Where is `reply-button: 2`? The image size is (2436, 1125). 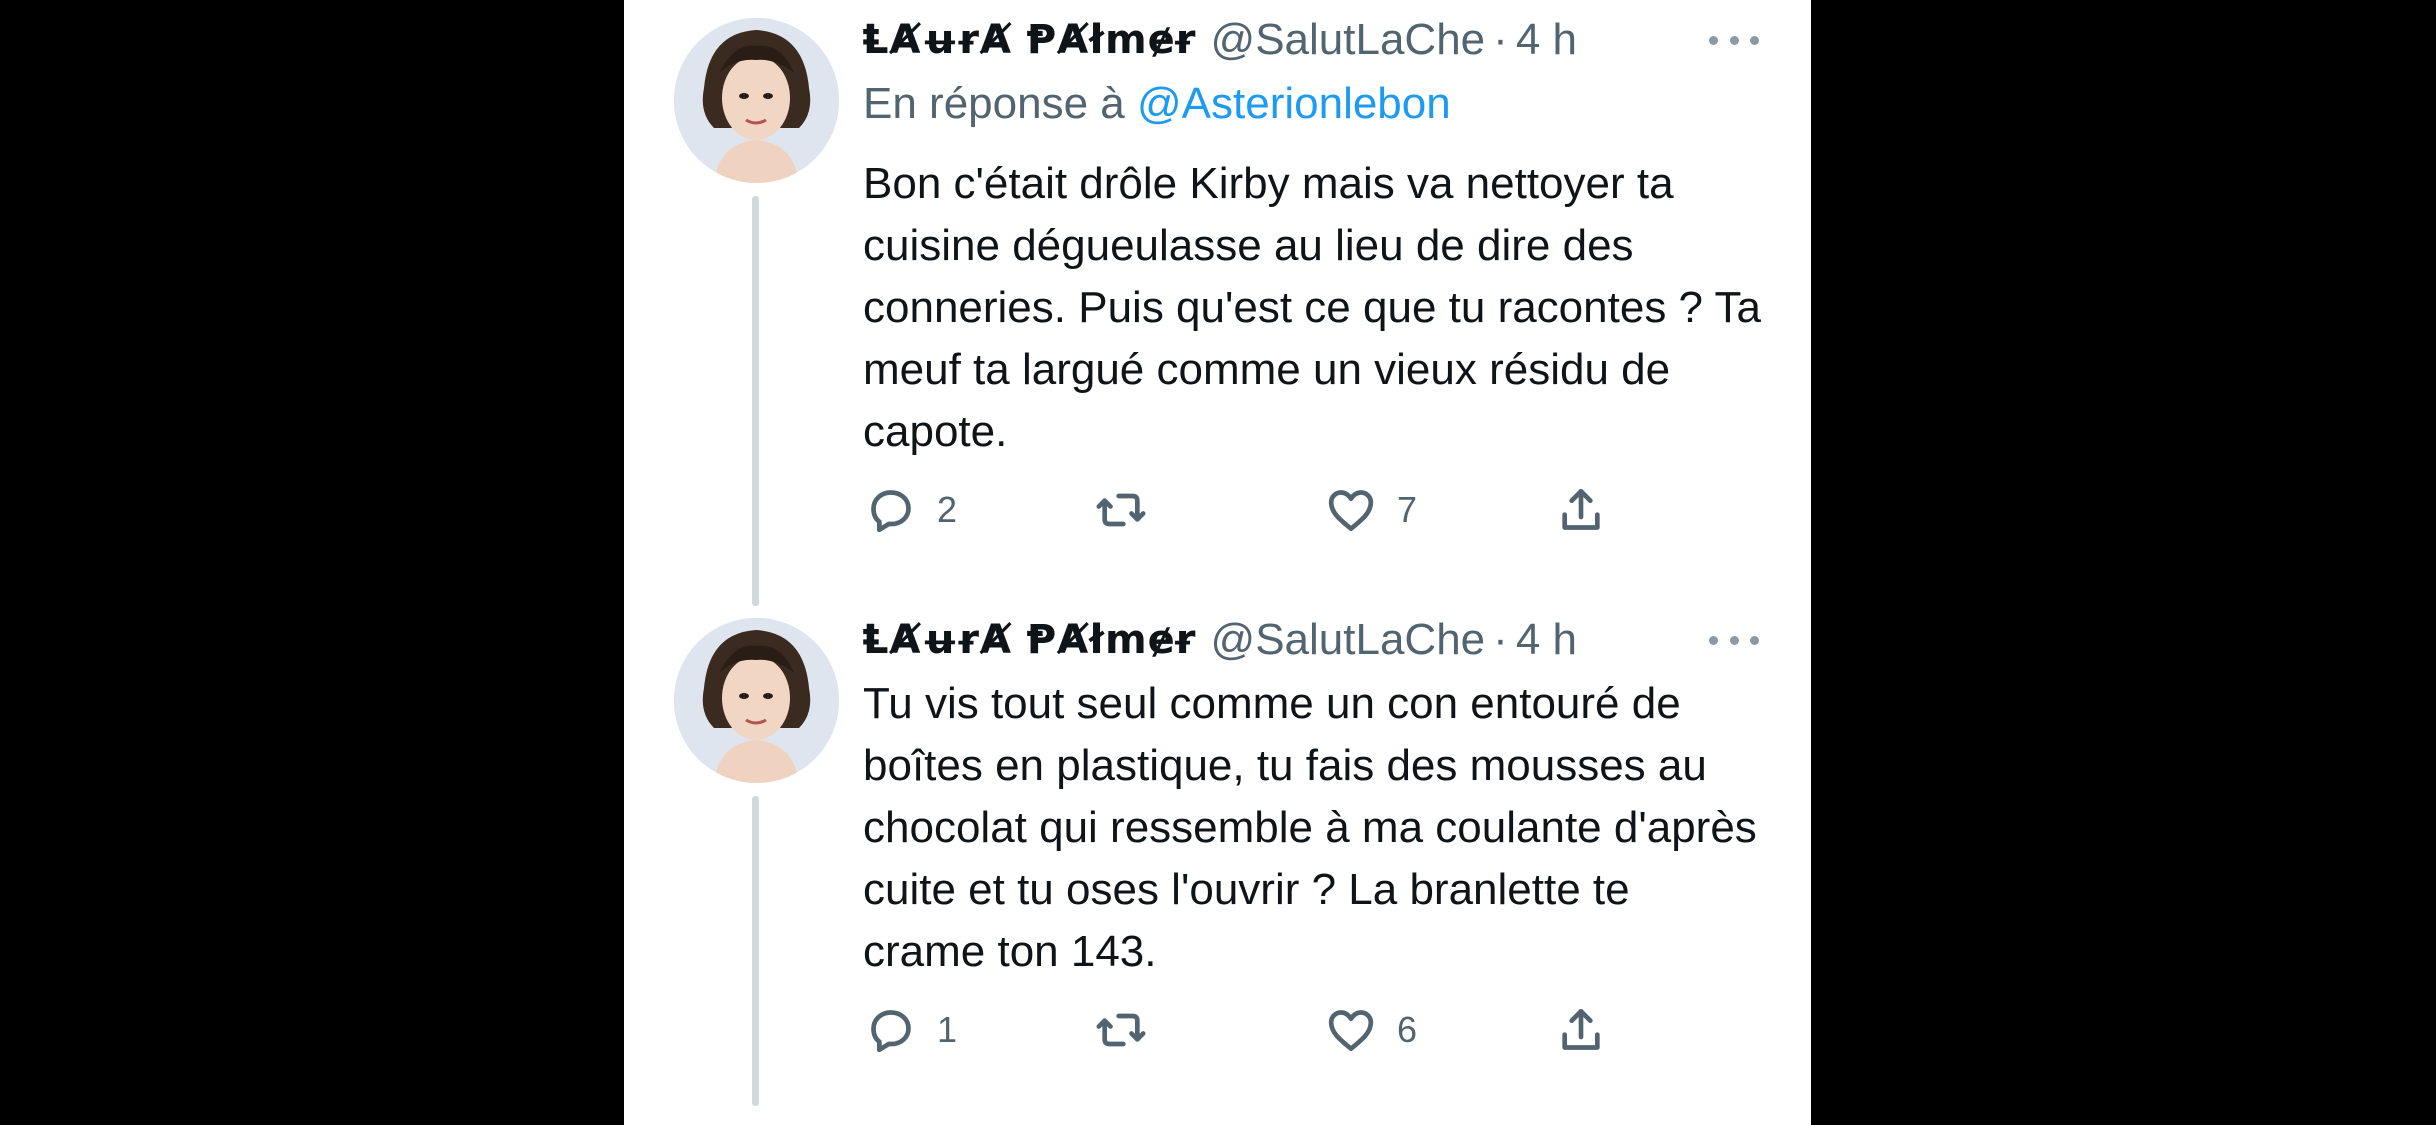
reply-button: 2 is located at coordinates (910, 510).